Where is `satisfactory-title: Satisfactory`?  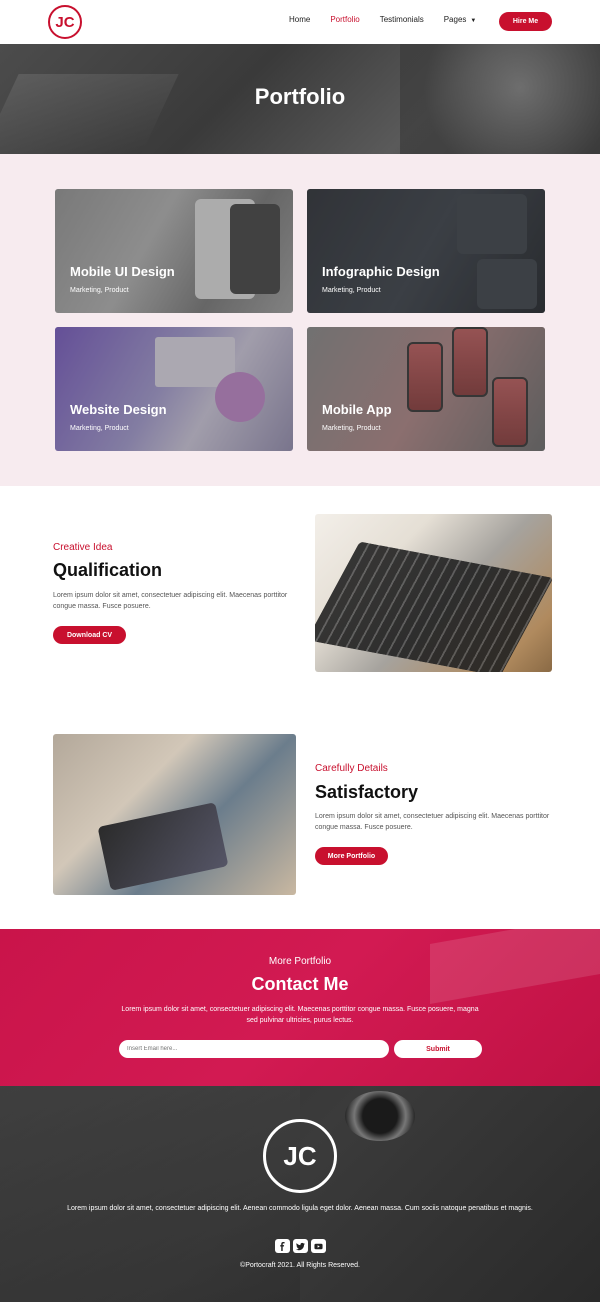
satisfactory-title: Satisfactory is located at coordinates (367, 792).